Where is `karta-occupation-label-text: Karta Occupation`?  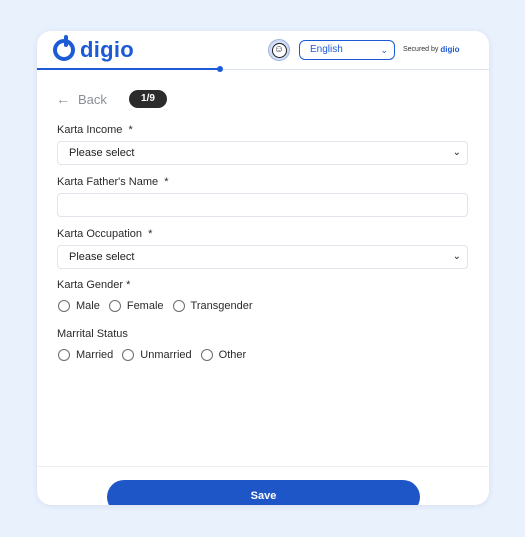
karta-occupation-label-text: Karta Occupation is located at coordinates (99, 234).